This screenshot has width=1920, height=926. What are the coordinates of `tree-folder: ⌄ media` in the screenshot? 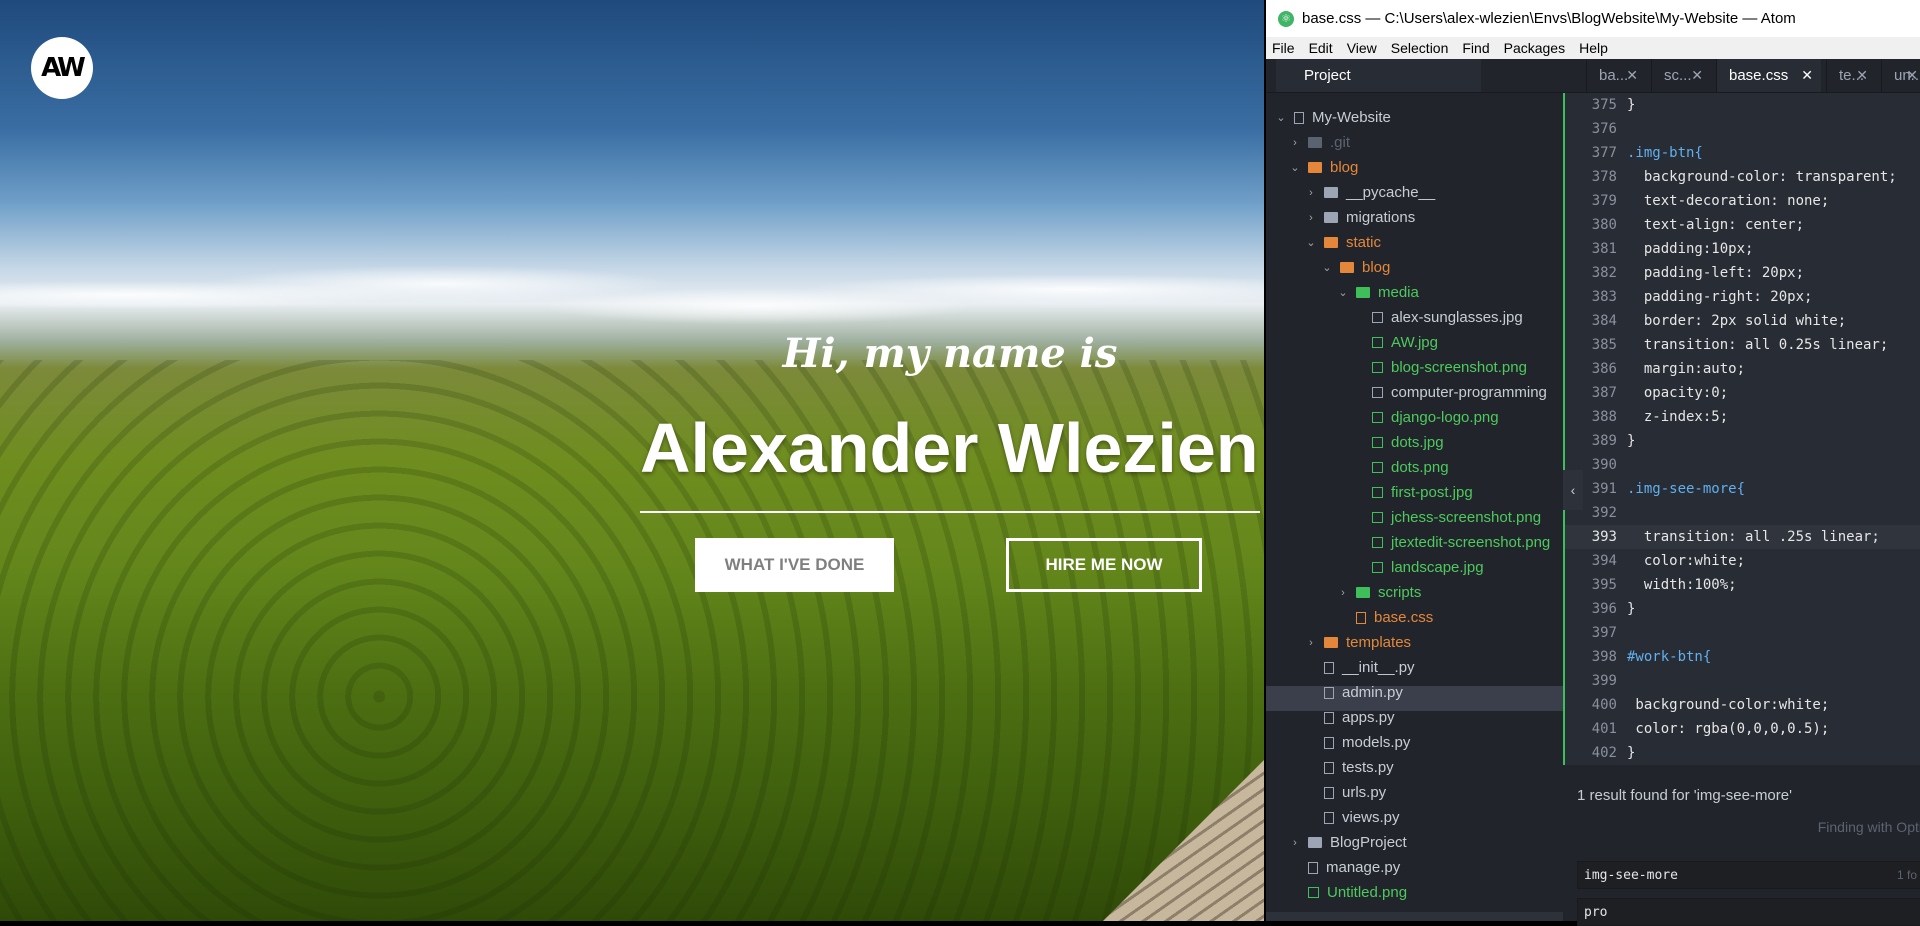 It's located at (1377, 292).